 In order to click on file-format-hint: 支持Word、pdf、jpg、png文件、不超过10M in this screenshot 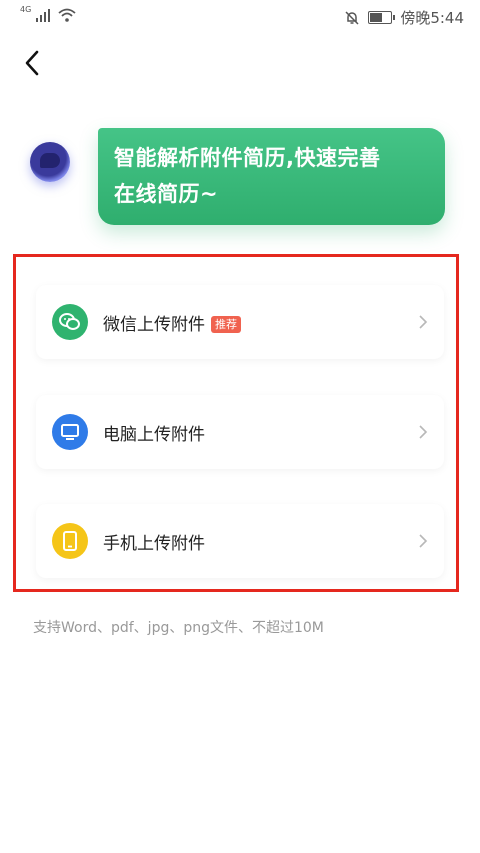, I will do `click(178, 628)`.